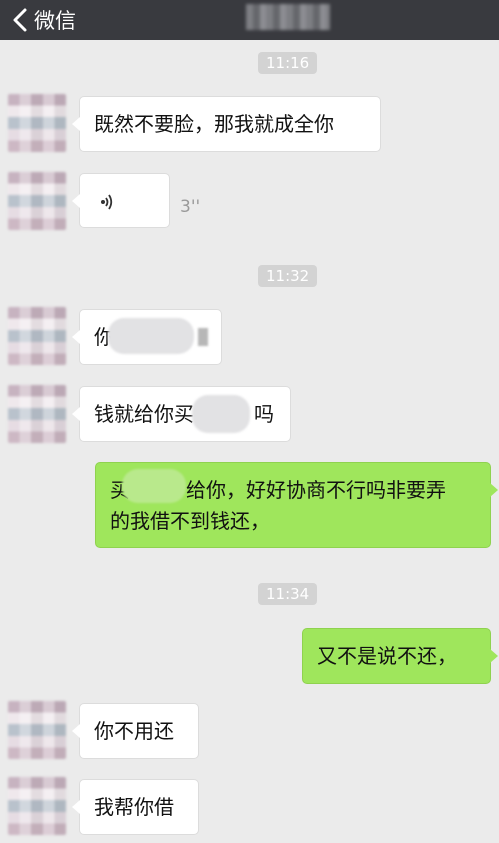 The width and height of the screenshot is (499, 843). I want to click on chevron-left-icon, so click(20, 20).